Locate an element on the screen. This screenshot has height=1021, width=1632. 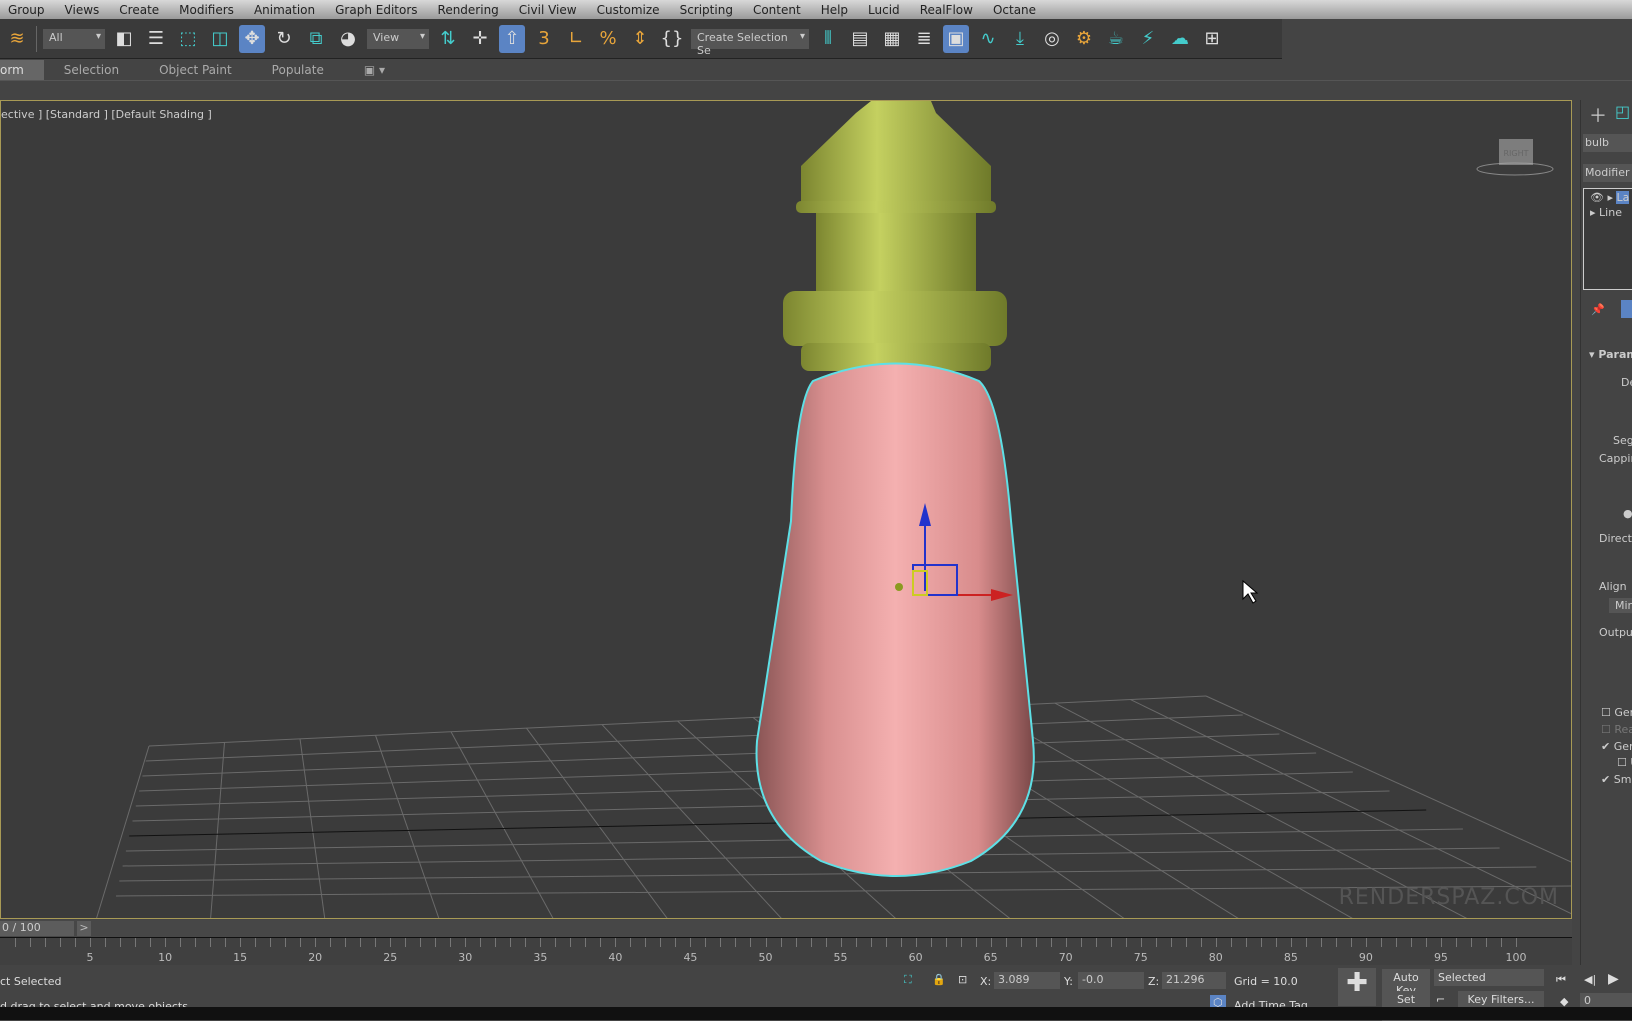
select-manipulate-icon: ✛ is located at coordinates (480, 39).